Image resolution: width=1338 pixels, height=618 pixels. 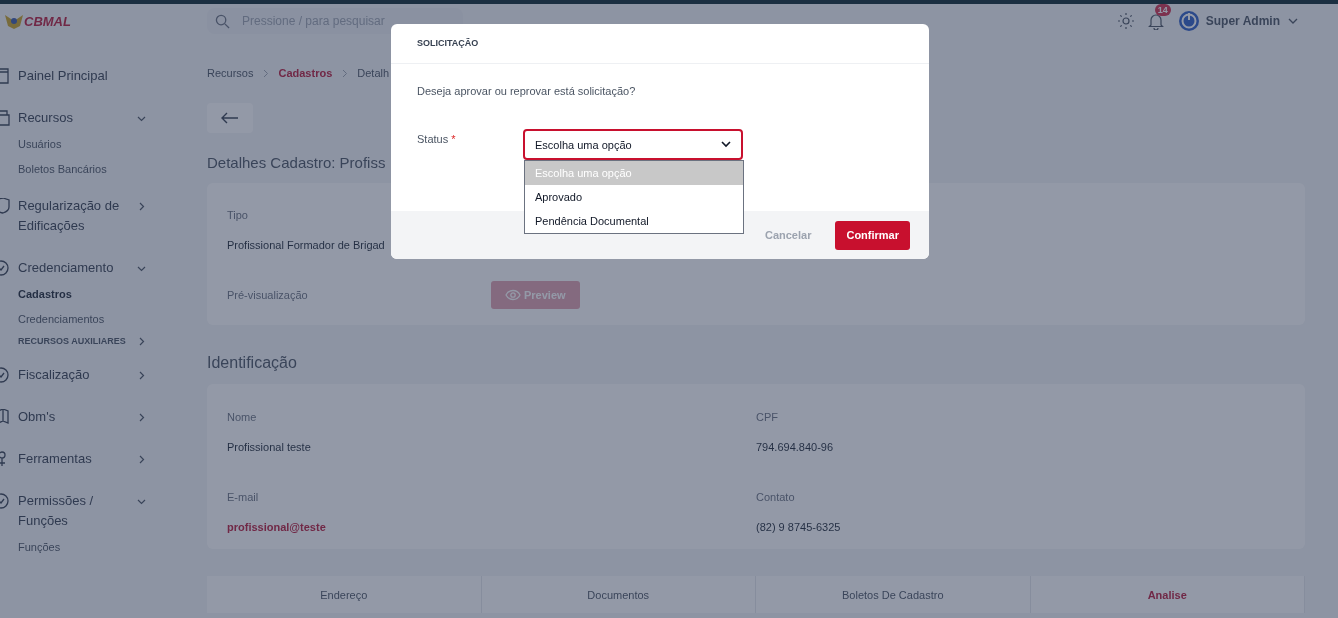 I want to click on logo: CBMAL, so click(x=106, y=21).